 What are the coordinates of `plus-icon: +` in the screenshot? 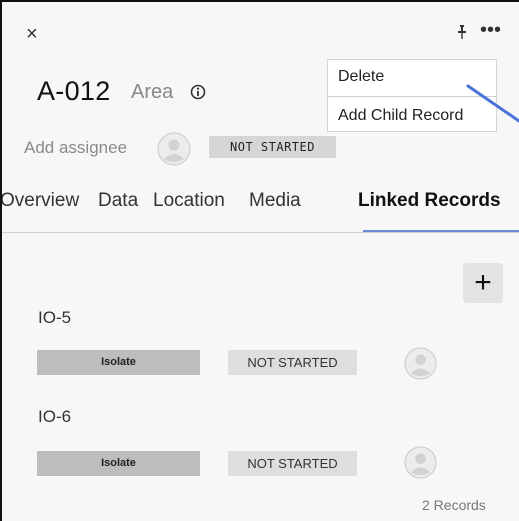 It's located at (483, 282).